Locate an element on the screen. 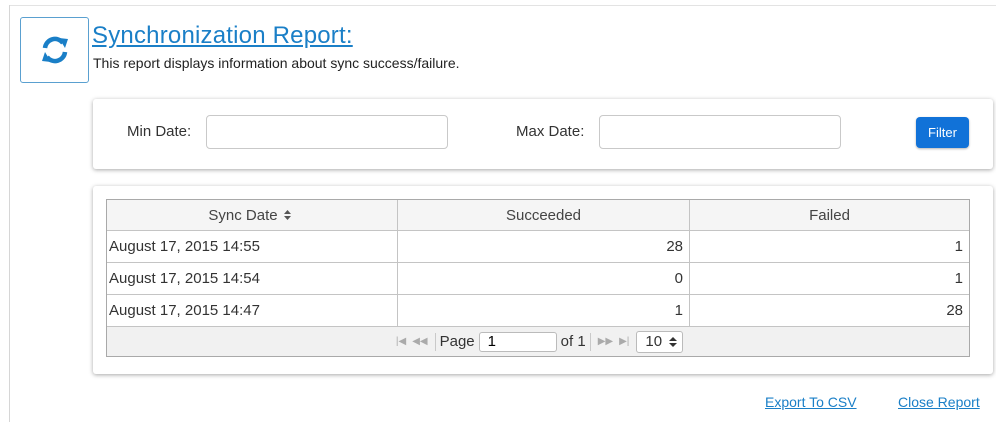  close-report-link: Close Report is located at coordinates (939, 402).